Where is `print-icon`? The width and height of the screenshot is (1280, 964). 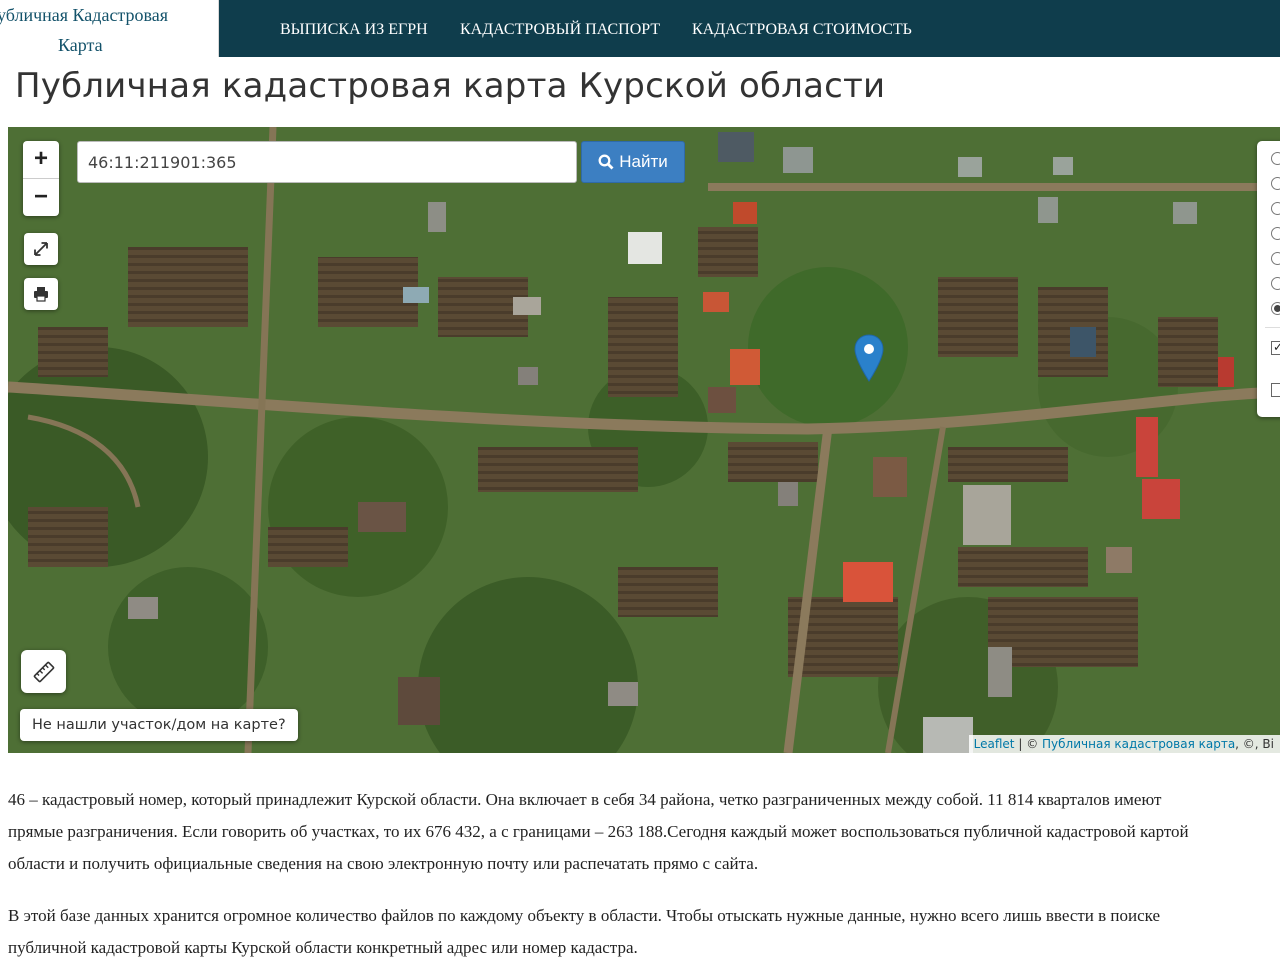 print-icon is located at coordinates (41, 294).